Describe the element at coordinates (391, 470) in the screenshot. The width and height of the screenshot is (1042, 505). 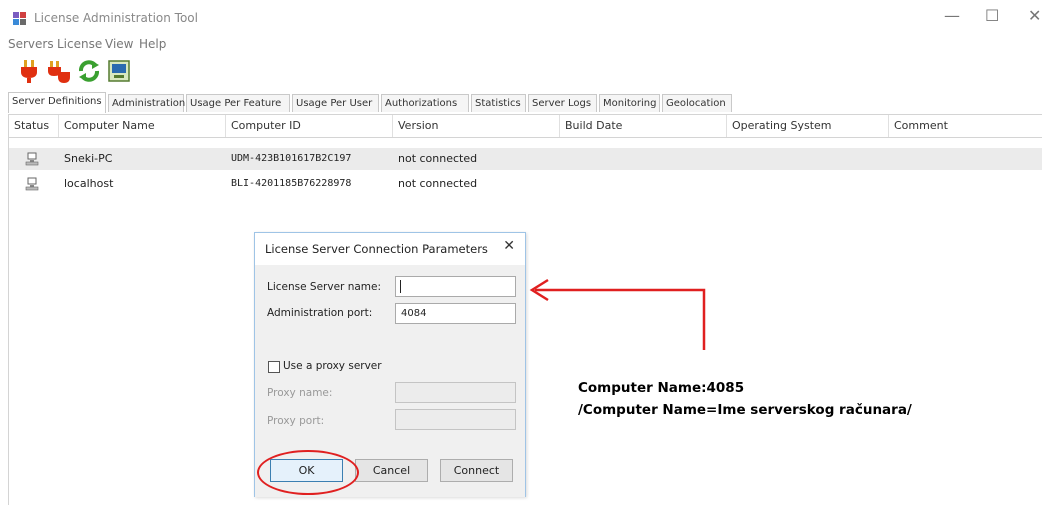
I see `cancel-button: Cancel` at that location.